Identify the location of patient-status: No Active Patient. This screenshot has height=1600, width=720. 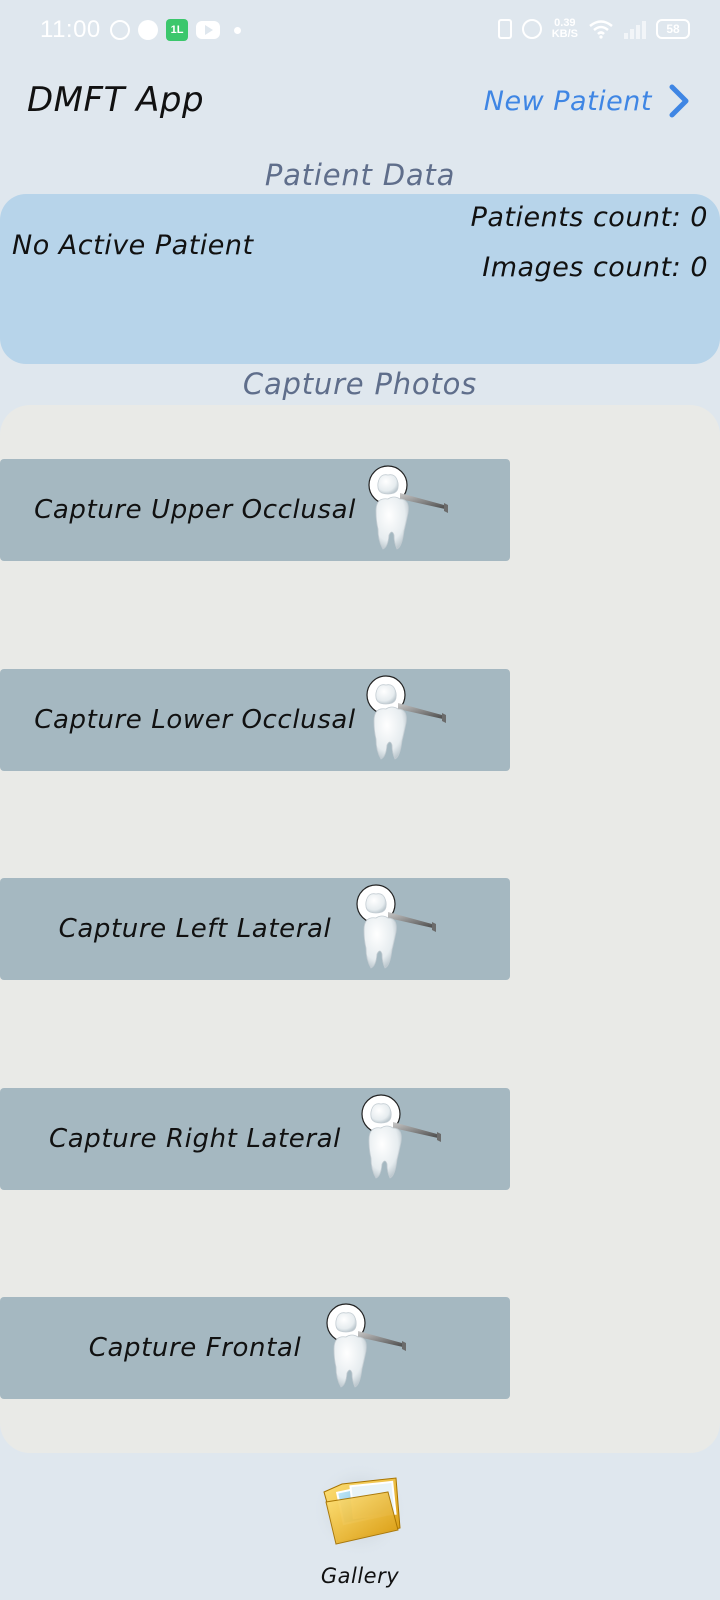
(133, 245).